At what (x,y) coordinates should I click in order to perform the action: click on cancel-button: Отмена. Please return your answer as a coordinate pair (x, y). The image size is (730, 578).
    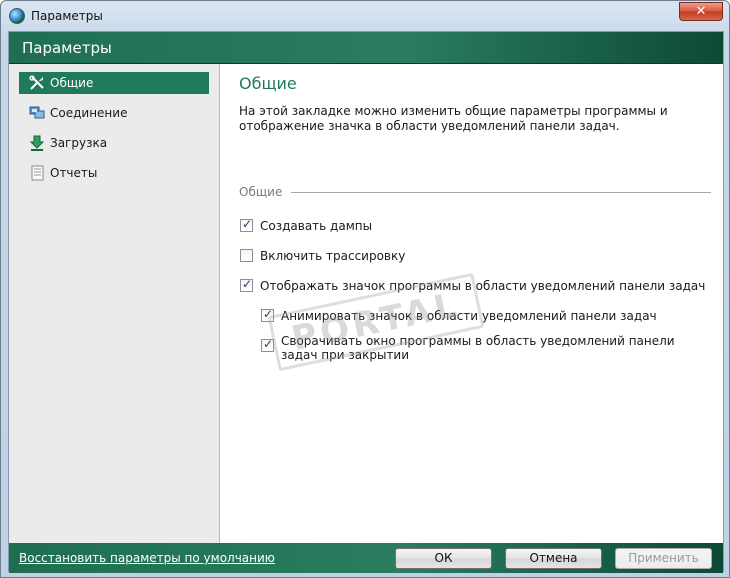
    Looking at the image, I should click on (553, 558).